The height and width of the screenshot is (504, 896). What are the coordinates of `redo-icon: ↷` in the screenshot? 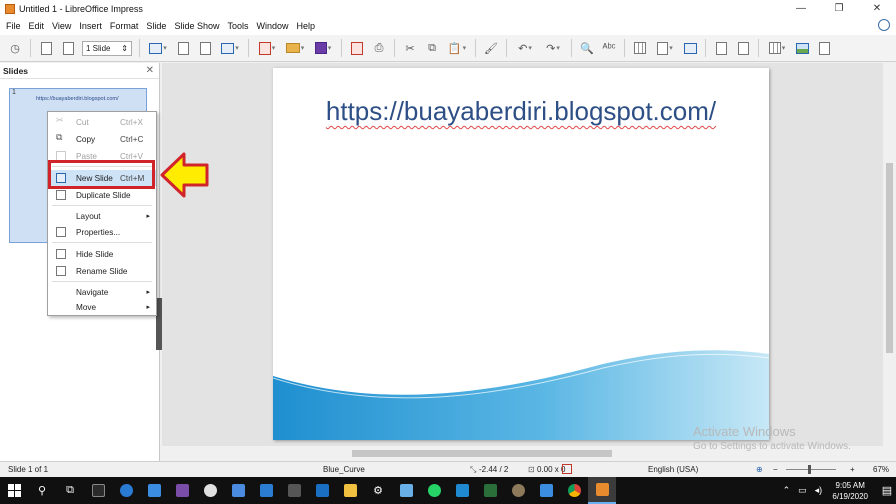 It's located at (553, 48).